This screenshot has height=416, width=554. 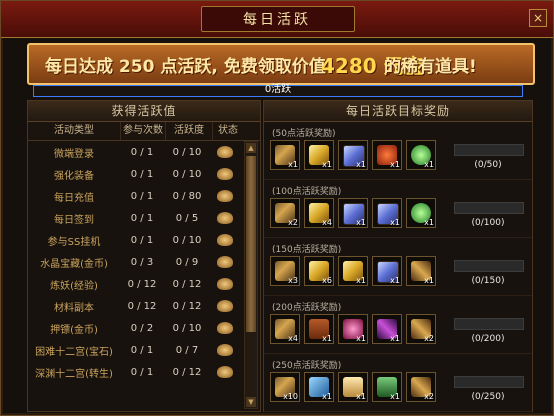 I want to click on banner-text-before: 每日达成 250 点活跃, 免费领取价值, so click(x=185, y=67).